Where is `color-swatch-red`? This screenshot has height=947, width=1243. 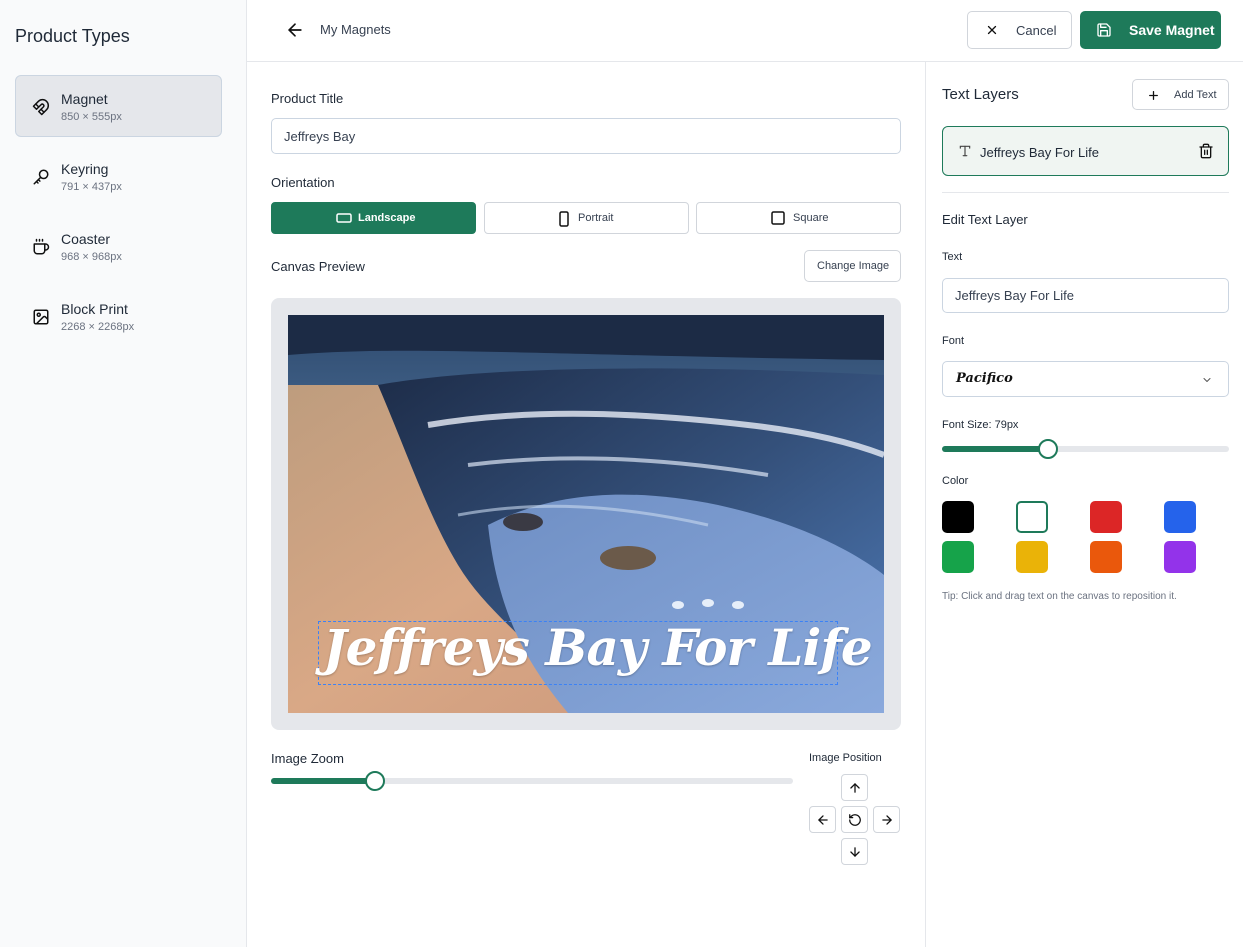
color-swatch-red is located at coordinates (1106, 517).